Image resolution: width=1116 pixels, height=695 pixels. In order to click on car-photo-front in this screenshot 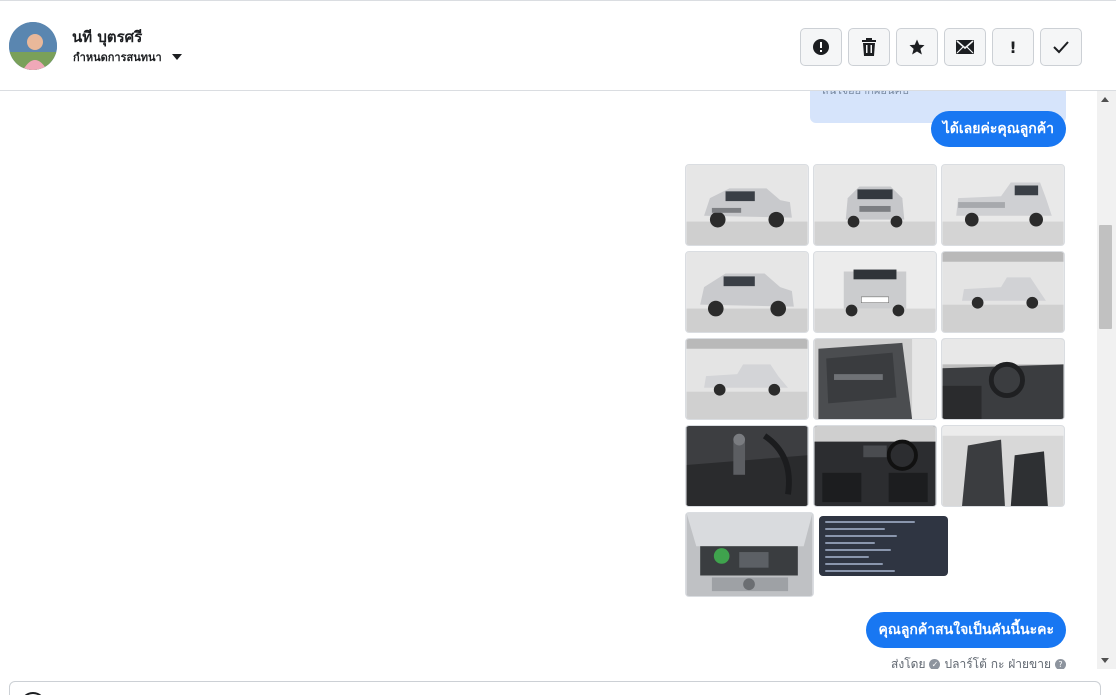, I will do `click(875, 205)`.